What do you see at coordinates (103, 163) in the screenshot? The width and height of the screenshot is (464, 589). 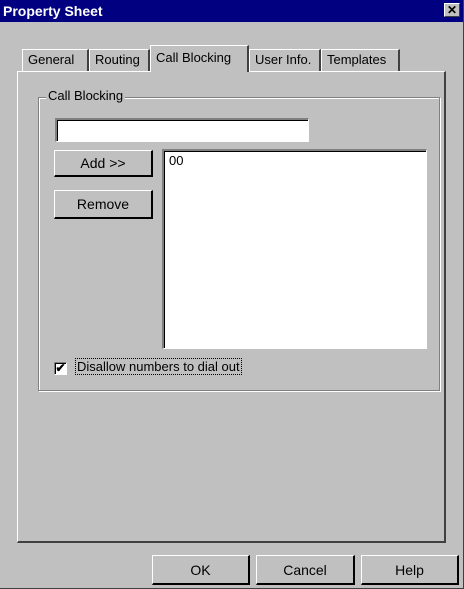 I see `add-button: Add >>` at bounding box center [103, 163].